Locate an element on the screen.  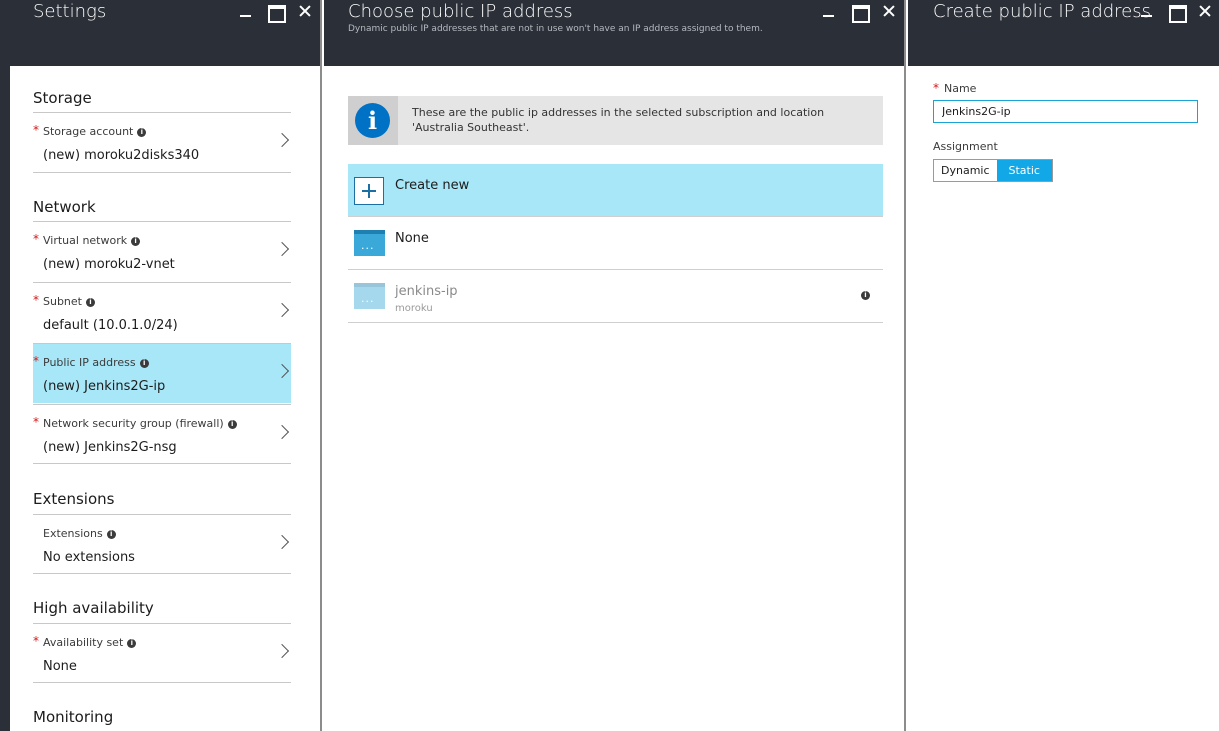
extensions-label: Extensions i is located at coordinates (79, 533).